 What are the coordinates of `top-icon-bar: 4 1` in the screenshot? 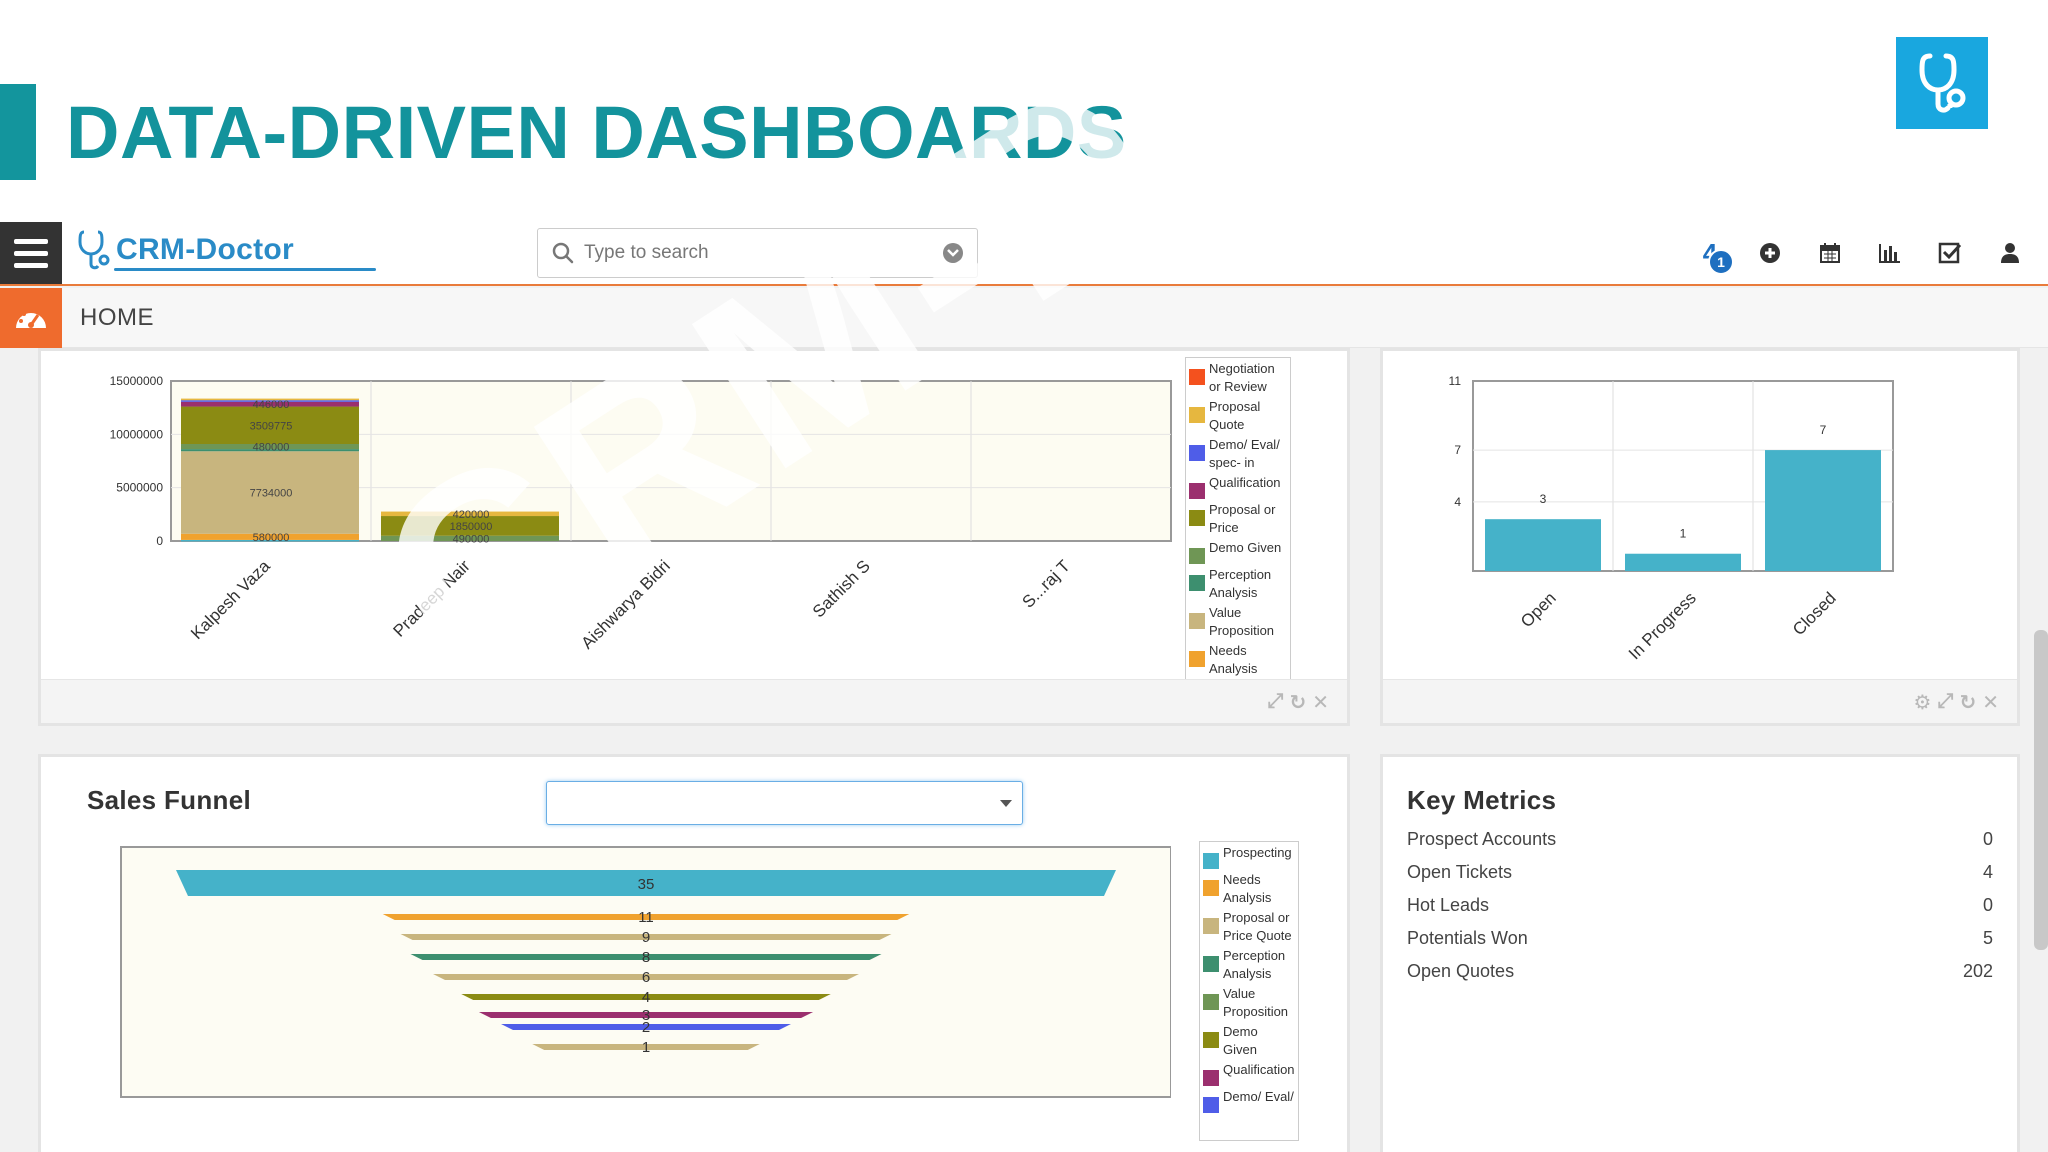 It's located at (1860, 253).